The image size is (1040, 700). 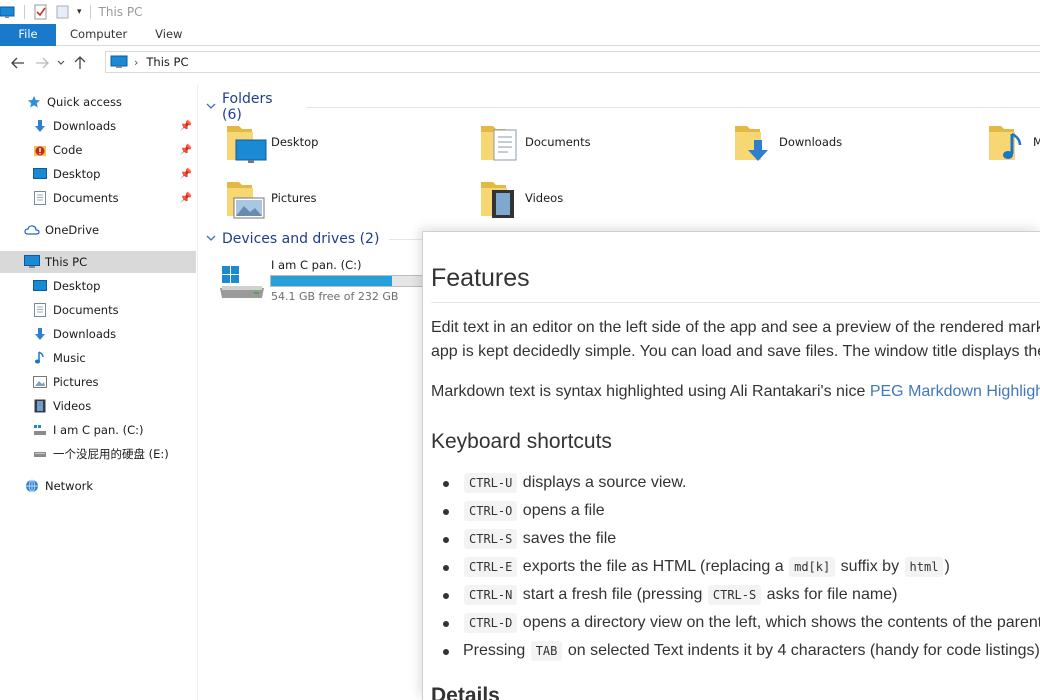 I want to click on sidebar-item-label: Code, so click(x=68, y=150).